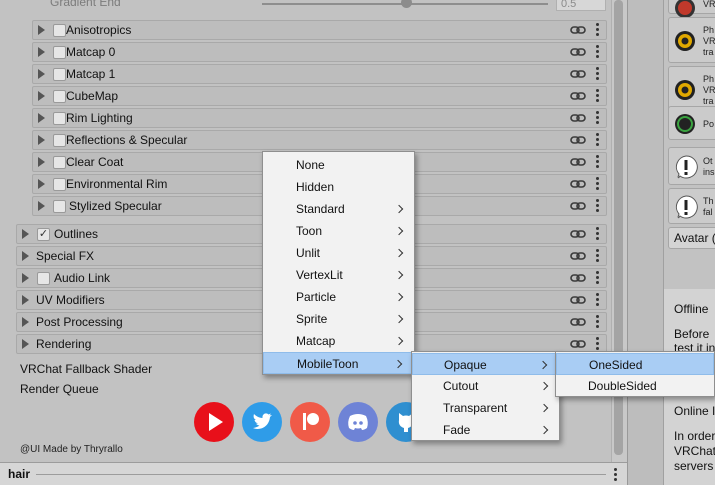 The width and height of the screenshot is (715, 485). I want to click on menu-item: Fade, so click(485, 430).